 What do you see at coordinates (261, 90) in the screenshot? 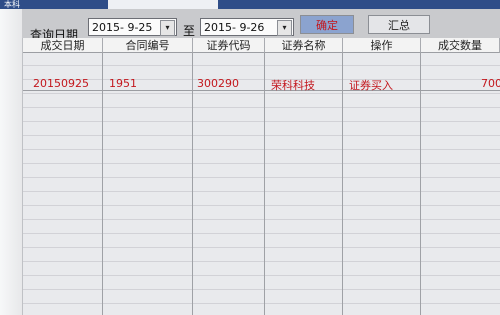
I see `row-divider` at bounding box center [261, 90].